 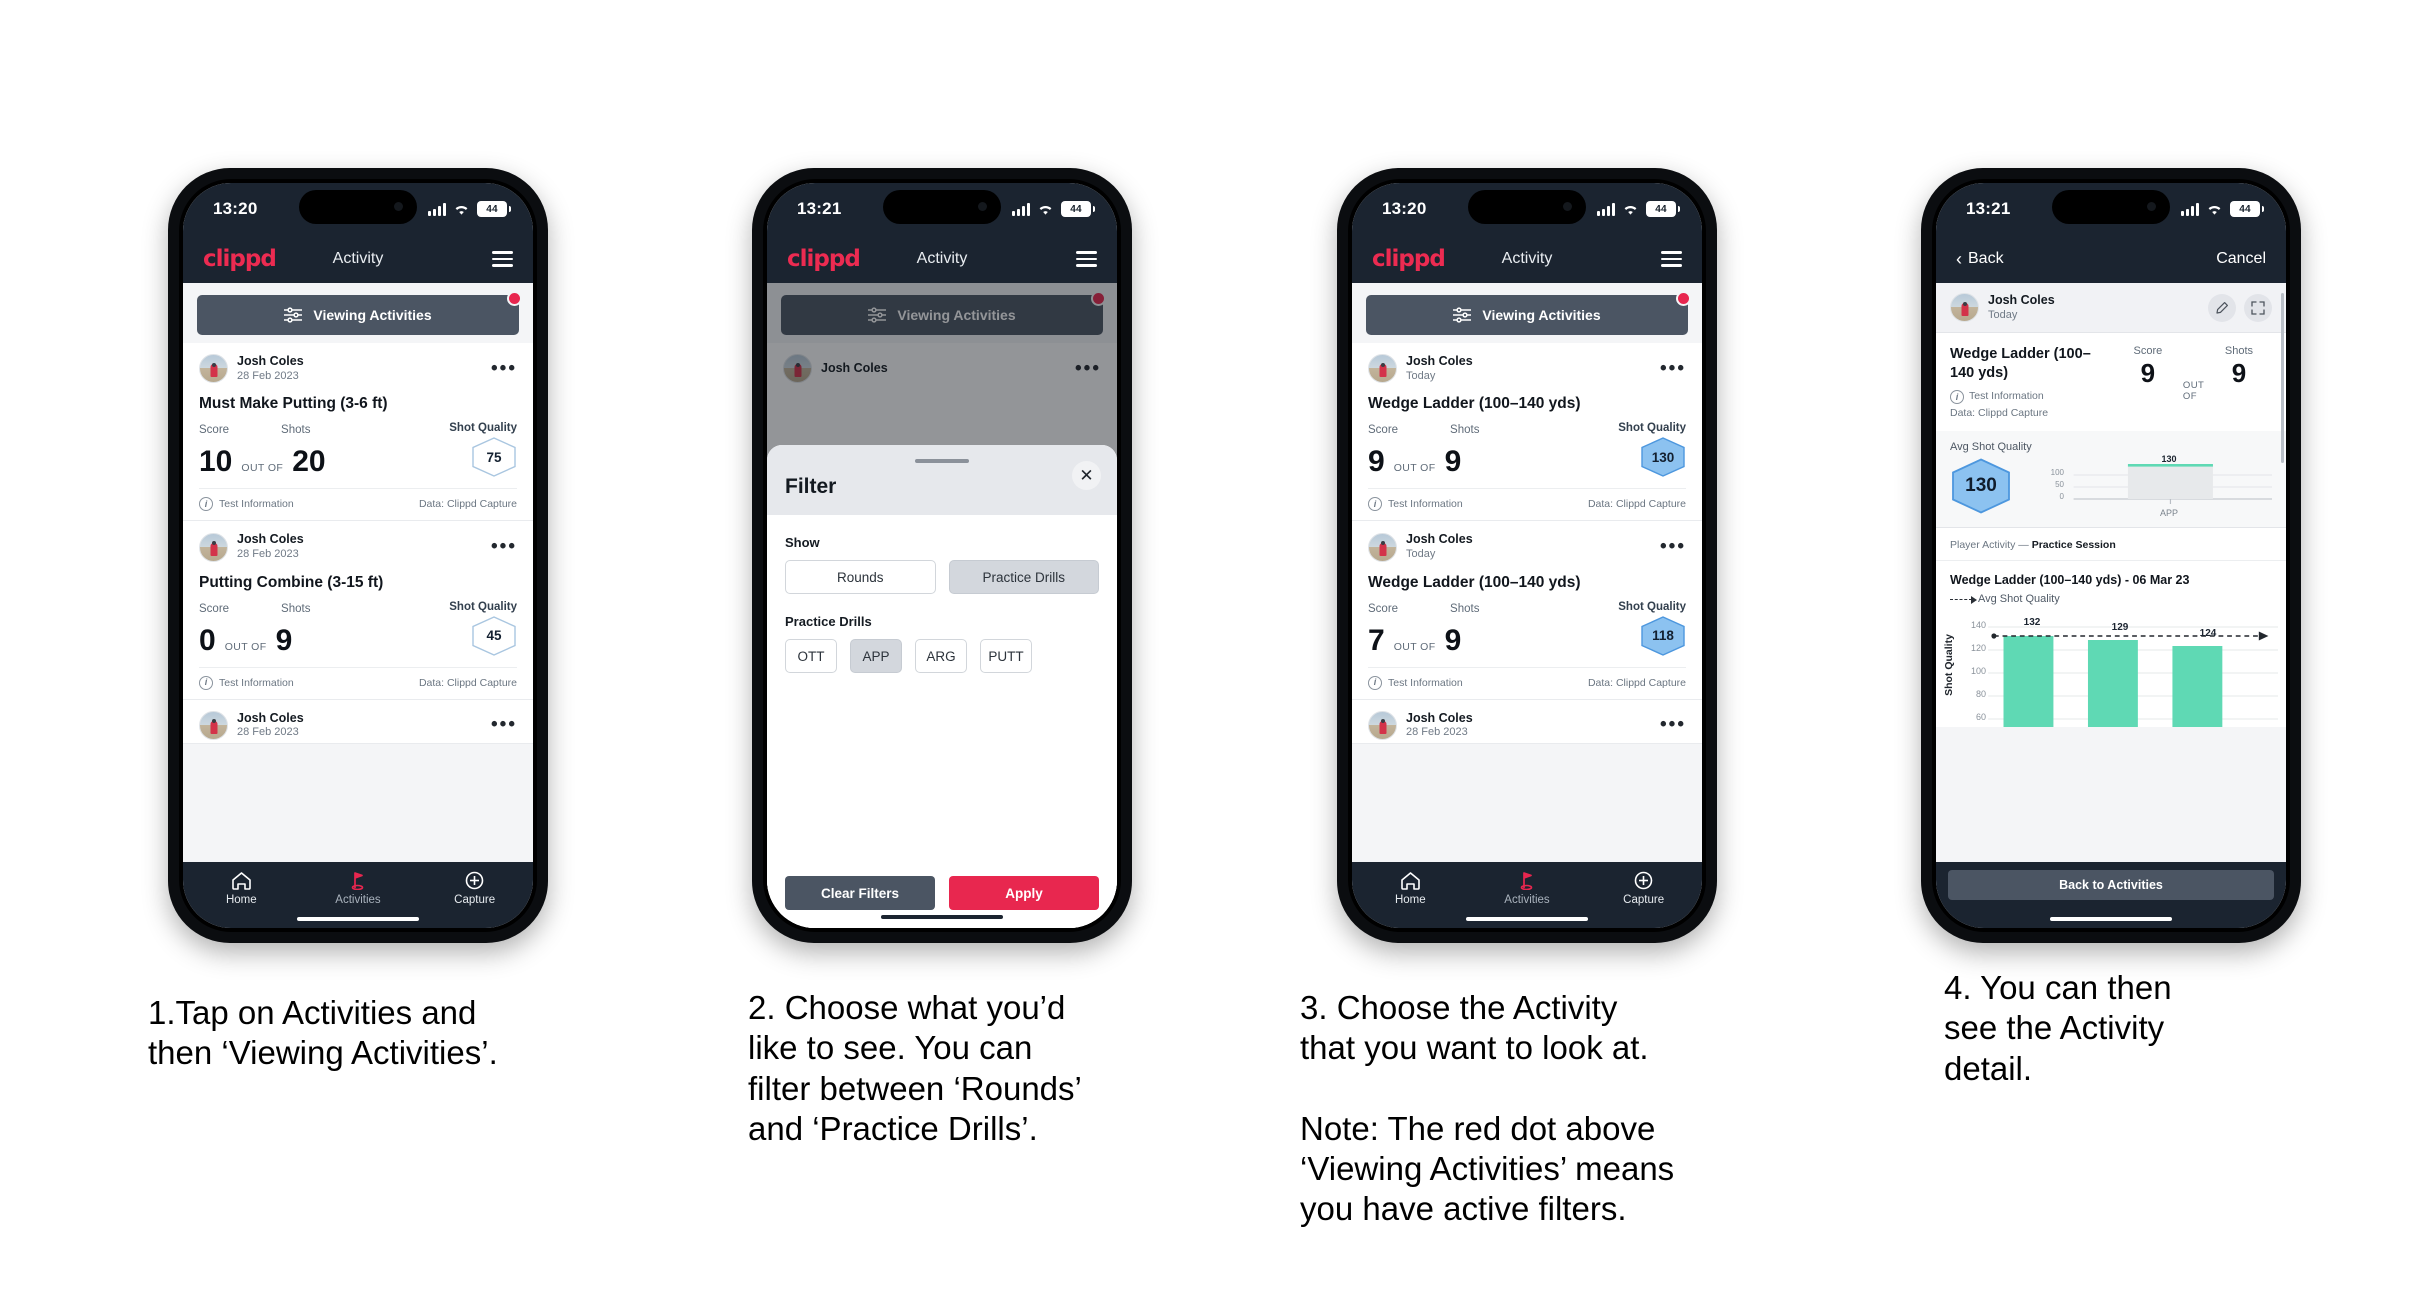 I want to click on avatar, so click(x=1964, y=308).